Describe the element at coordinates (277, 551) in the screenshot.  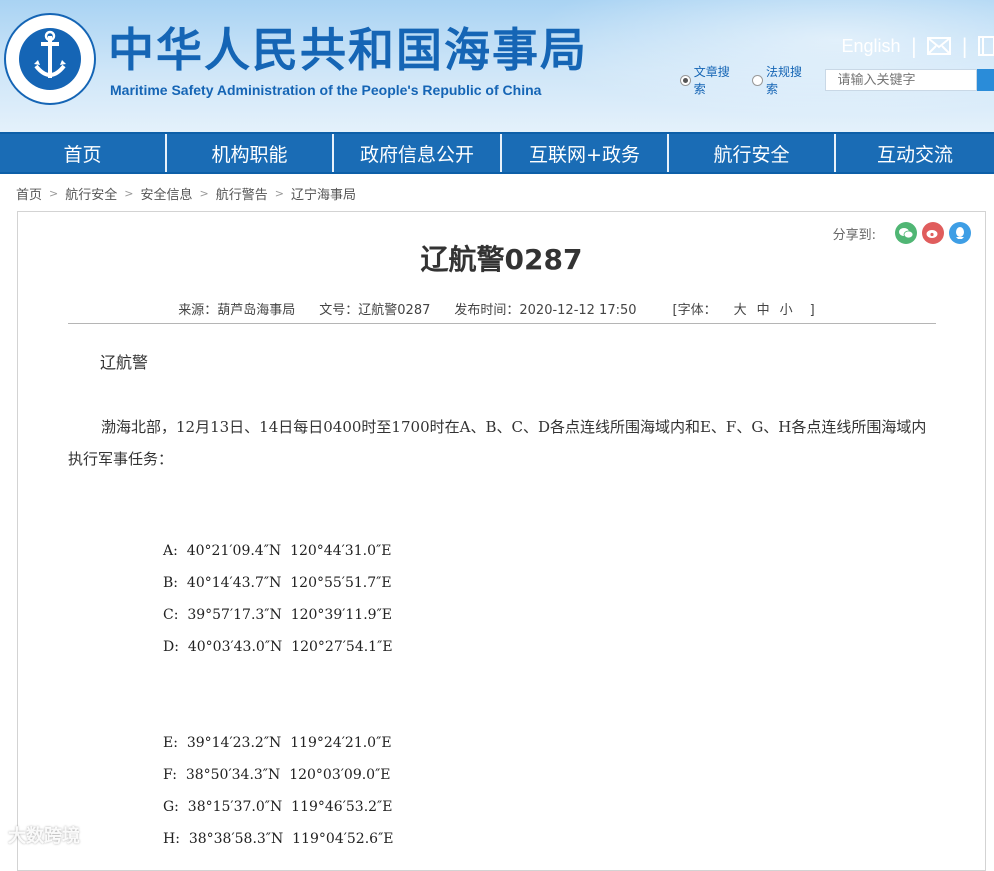
I see `coord-line: A: 40°21′09.4″N 120°44′31.0″E` at that location.